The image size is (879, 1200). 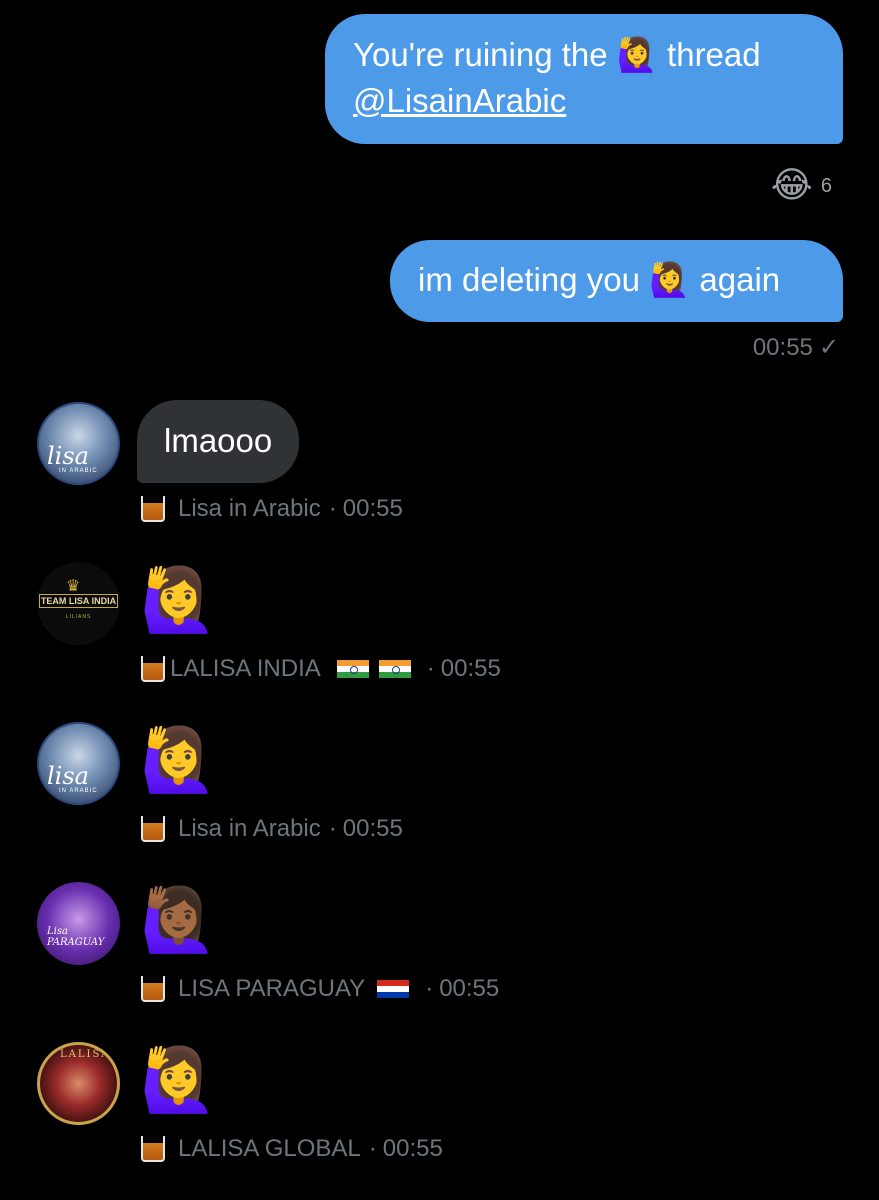 What do you see at coordinates (78, 617) in the screenshot?
I see `avatar-sub-text: LILIANS` at bounding box center [78, 617].